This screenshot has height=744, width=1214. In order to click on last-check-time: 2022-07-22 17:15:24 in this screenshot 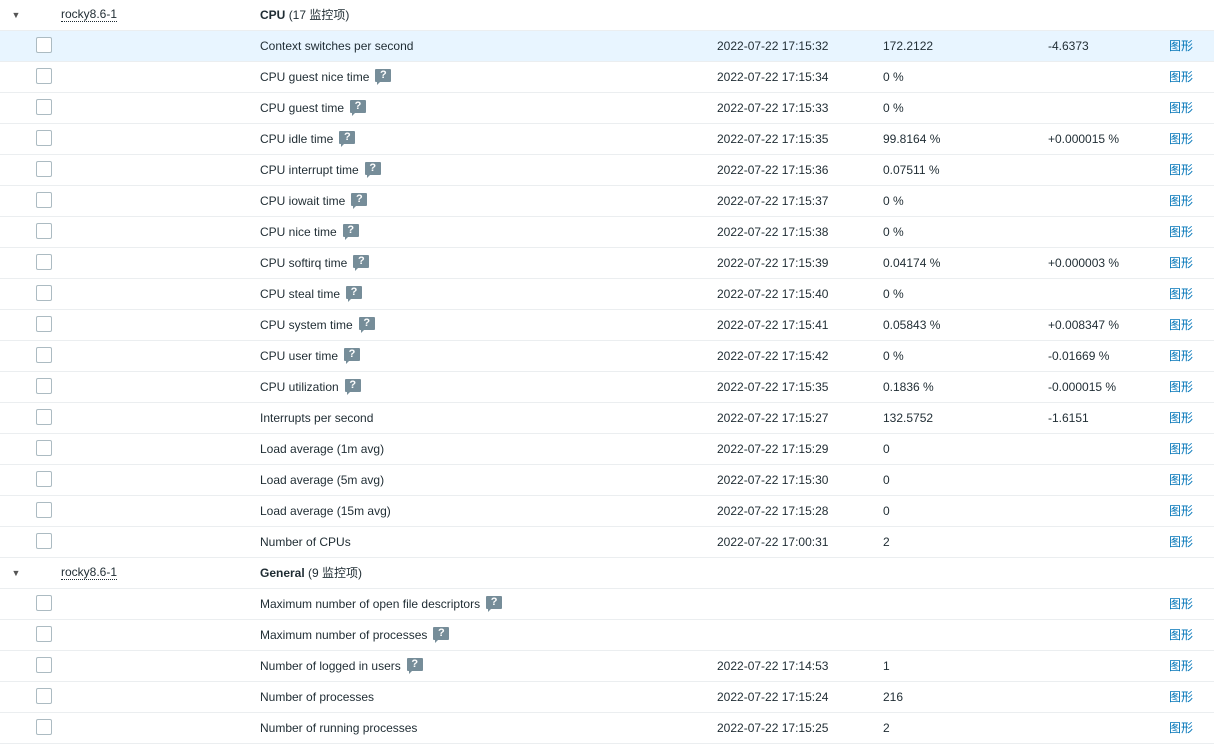, I will do `click(773, 697)`.